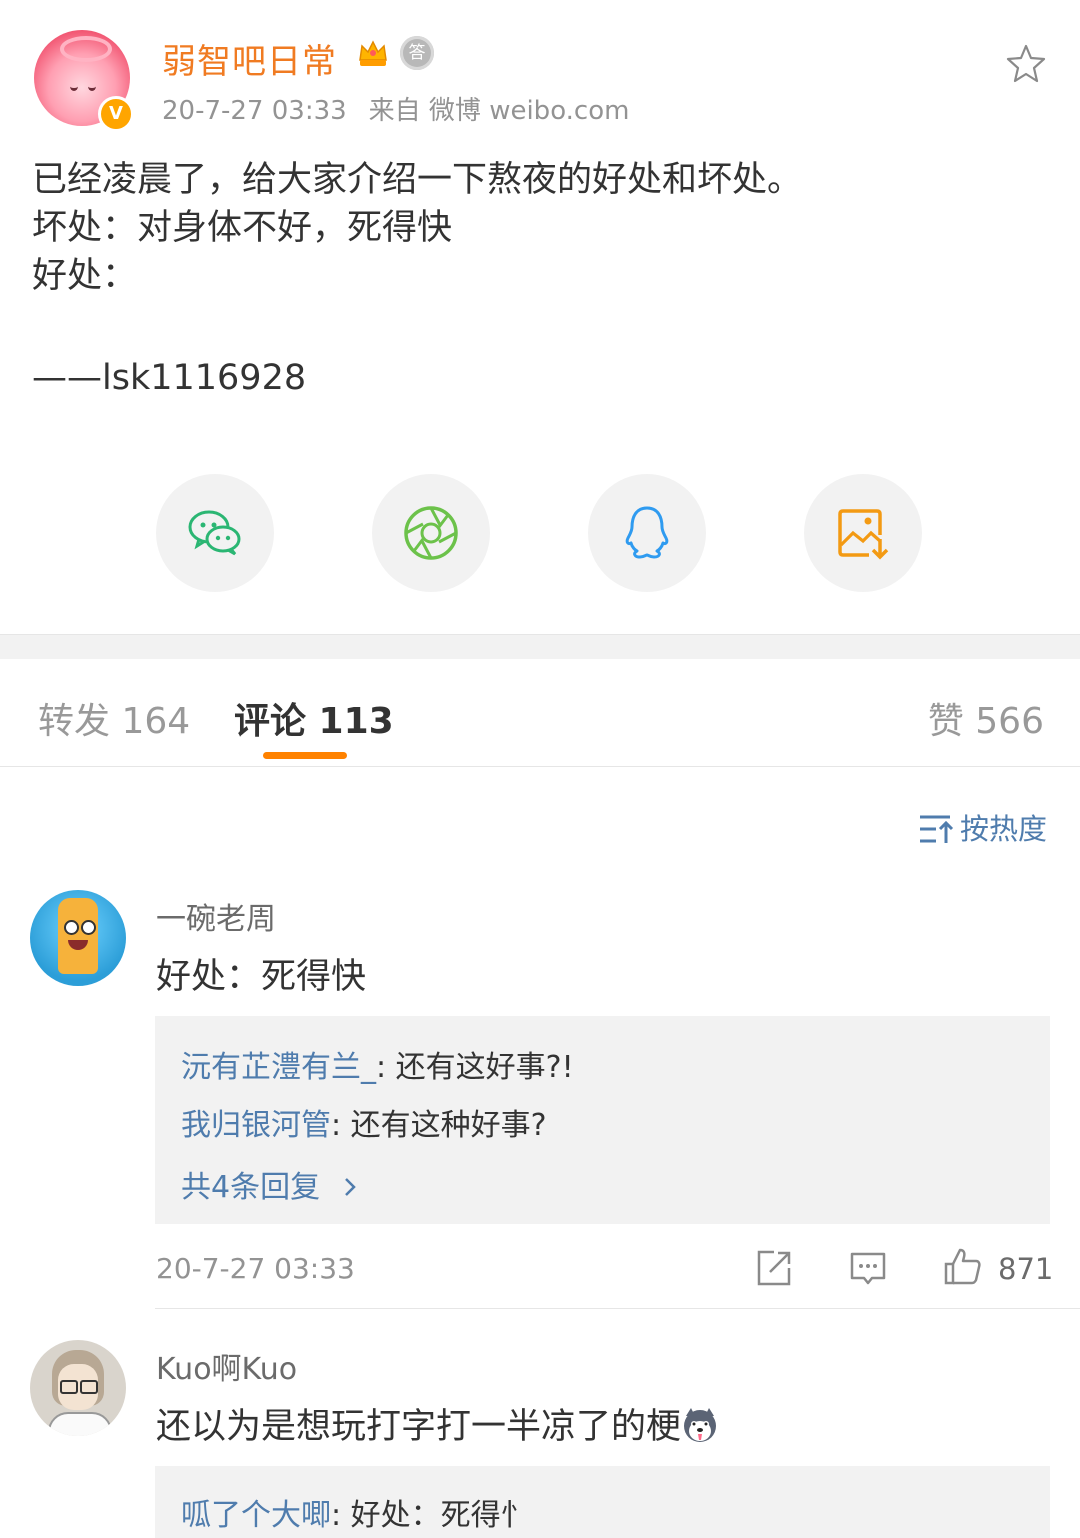 The height and width of the screenshot is (1538, 1080). Describe the element at coordinates (1004, 829) in the screenshot. I see `sort-label: 按热度` at that location.